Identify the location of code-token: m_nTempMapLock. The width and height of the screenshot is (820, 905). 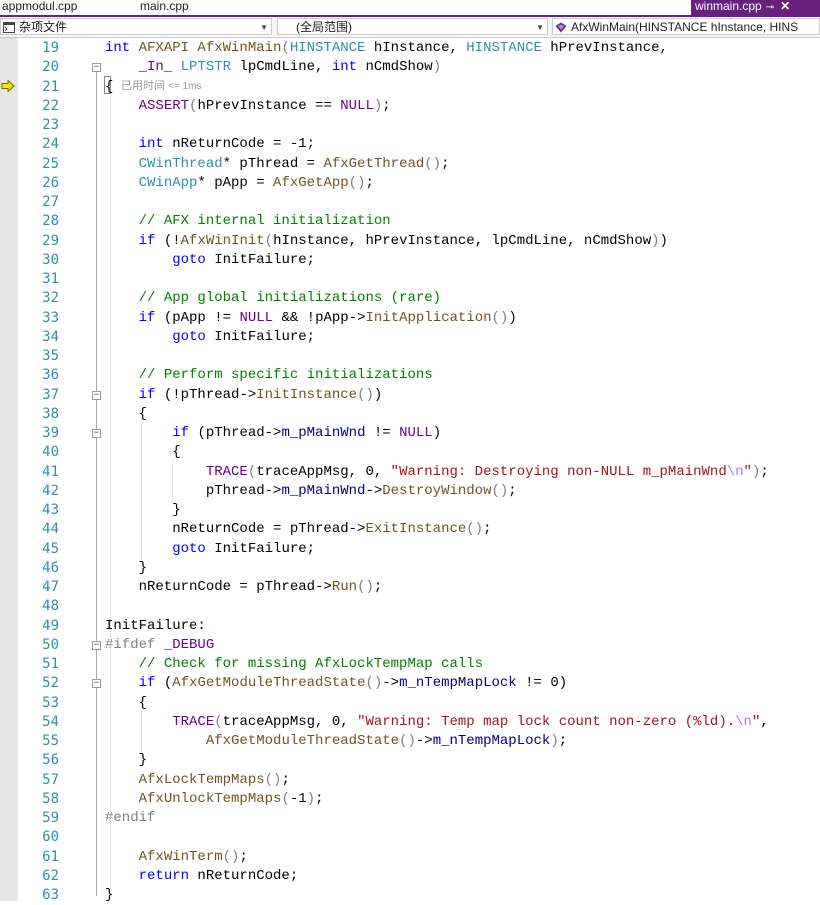
(491, 741).